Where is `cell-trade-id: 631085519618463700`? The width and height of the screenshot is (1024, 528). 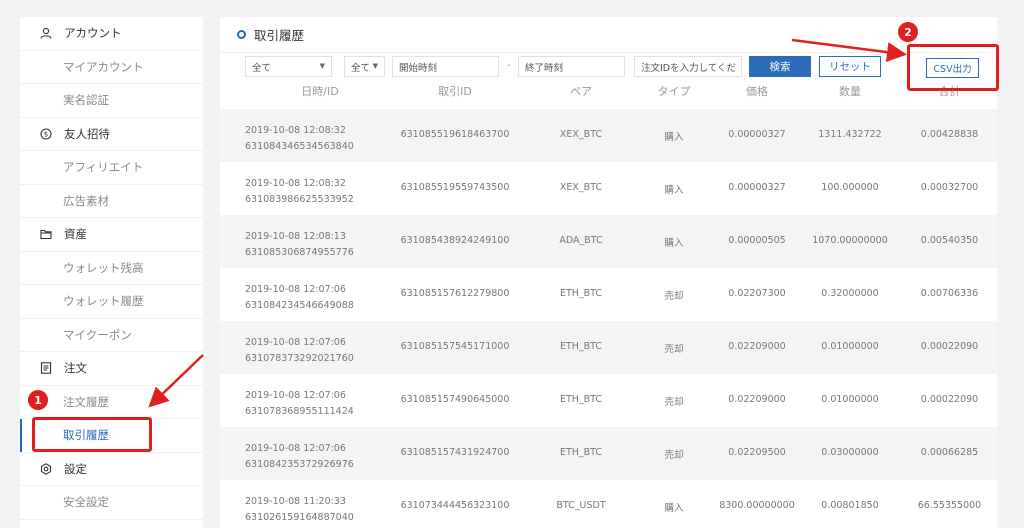
cell-trade-id: 631085519618463700 is located at coordinates (455, 134).